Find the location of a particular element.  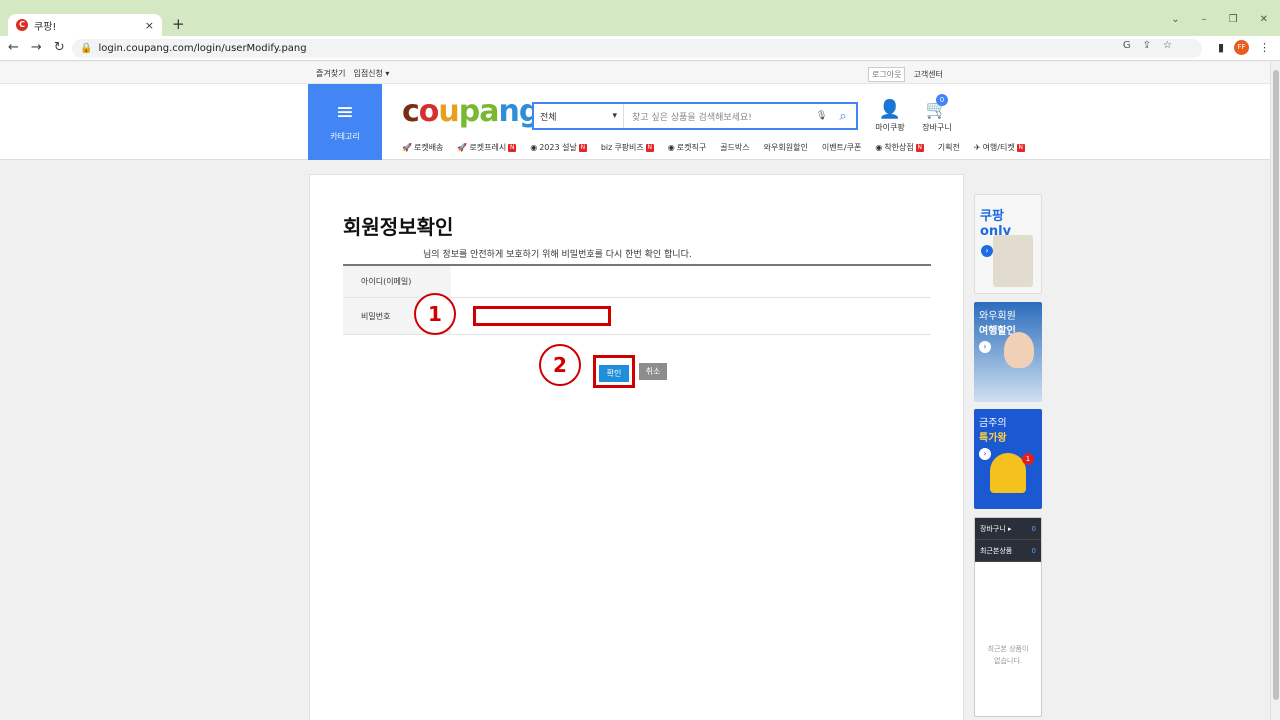

top-utility-bar: 즐겨찾기 입점신청 ▾ 로그아웃 고객센터 is located at coordinates (635, 73).